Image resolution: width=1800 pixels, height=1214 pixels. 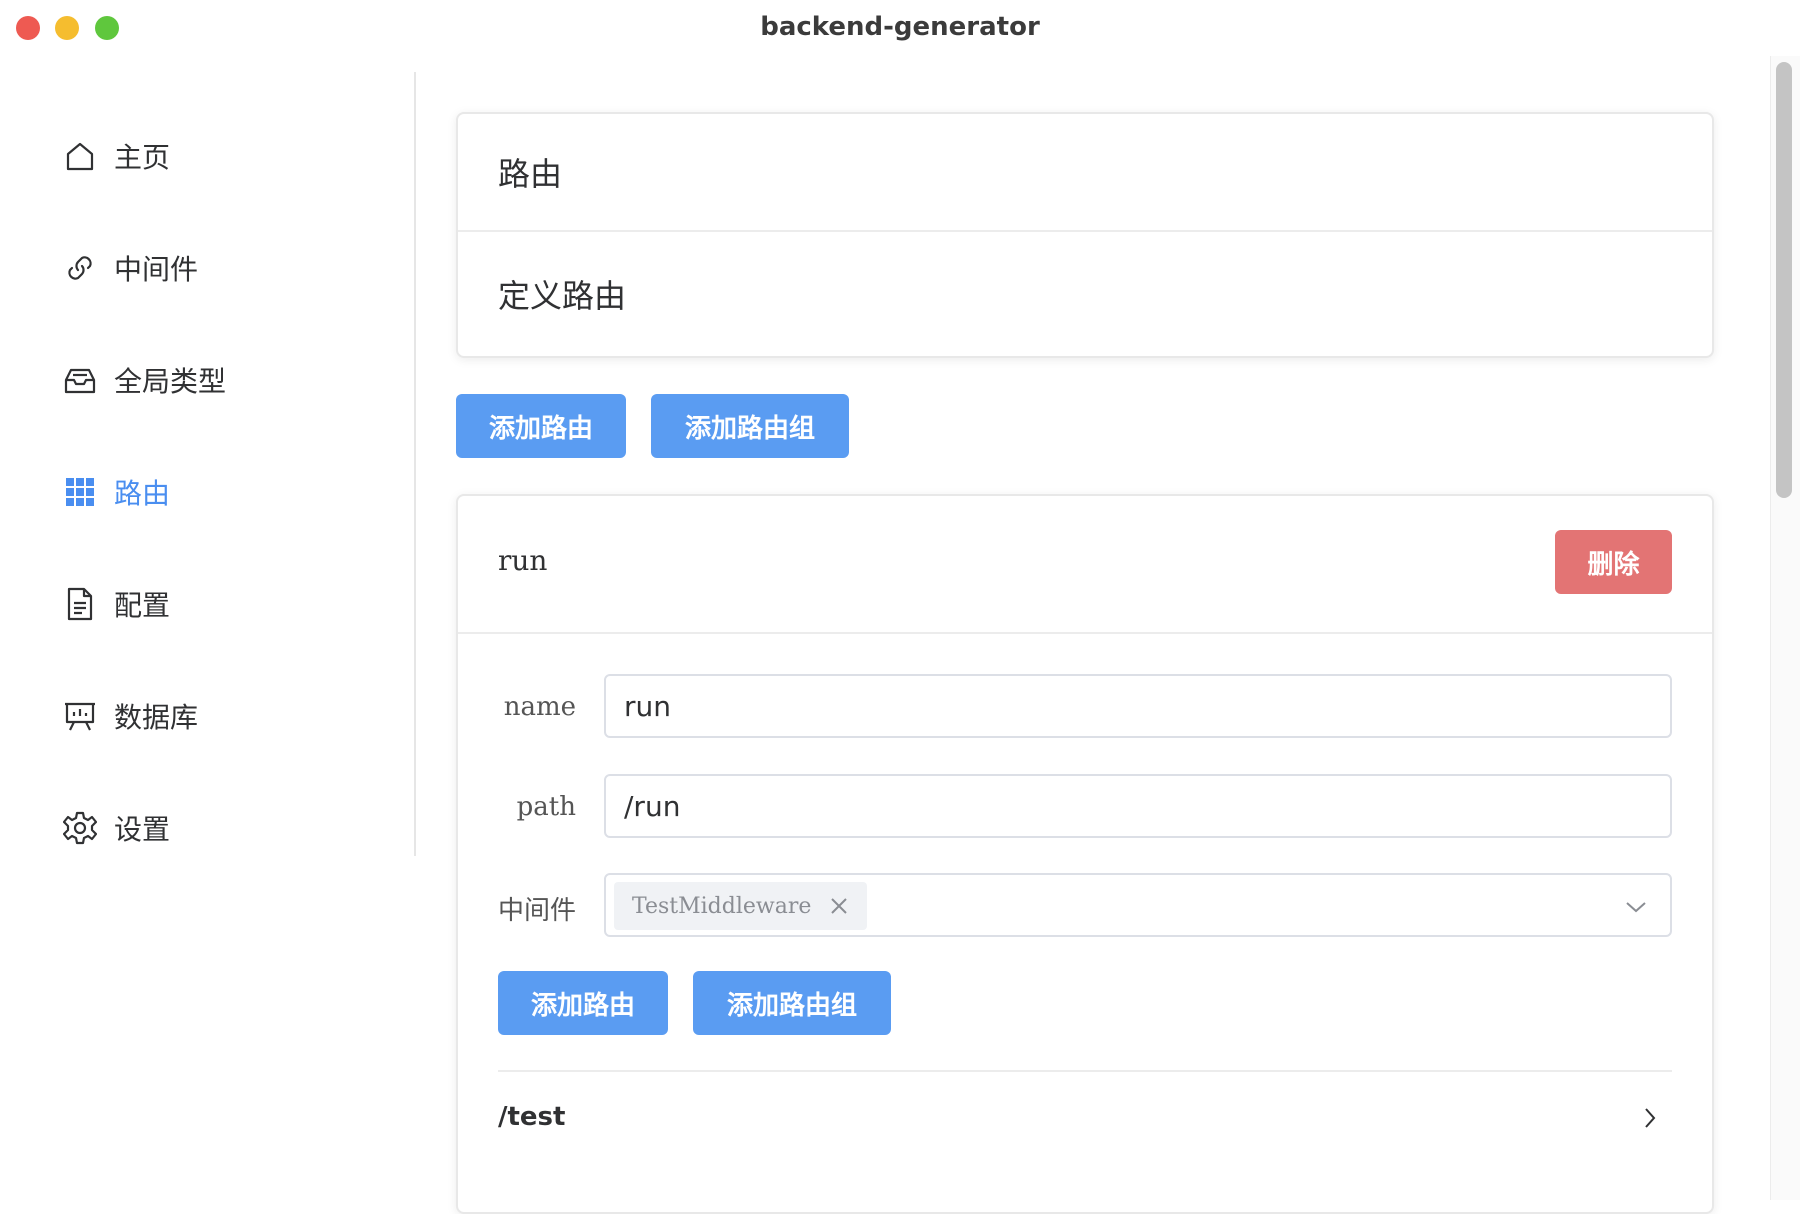 What do you see at coordinates (156, 717) in the screenshot?
I see `sidebar-item-label: 数据库` at bounding box center [156, 717].